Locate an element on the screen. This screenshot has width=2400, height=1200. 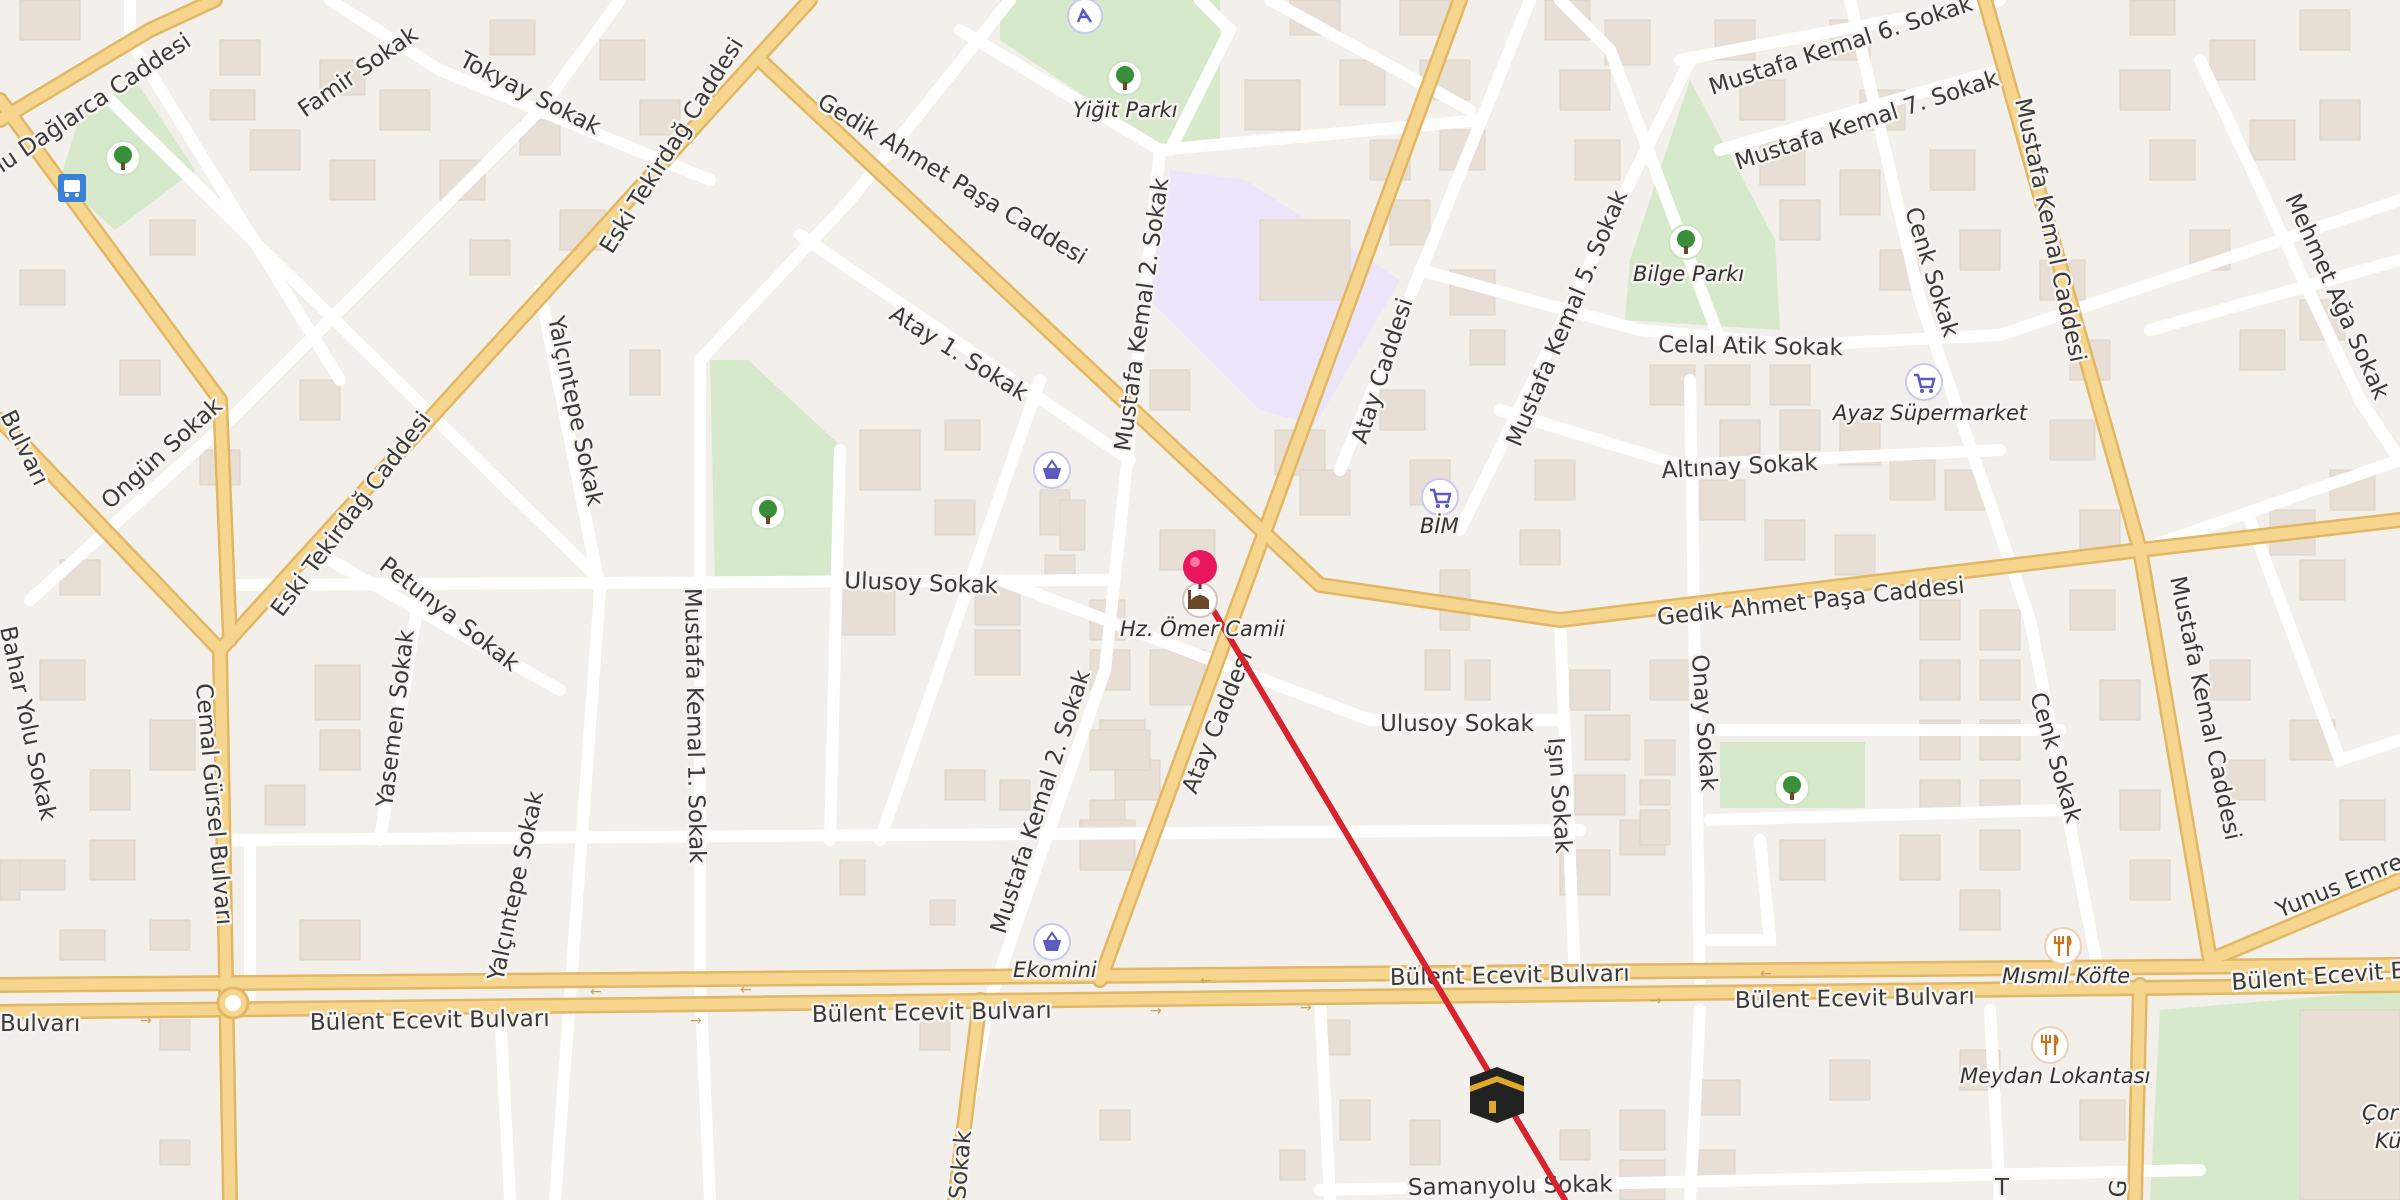
street-label-bulent-ecevit-bulvari-right: Bülent Ecevit Bulvarı is located at coordinates (1855, 999).